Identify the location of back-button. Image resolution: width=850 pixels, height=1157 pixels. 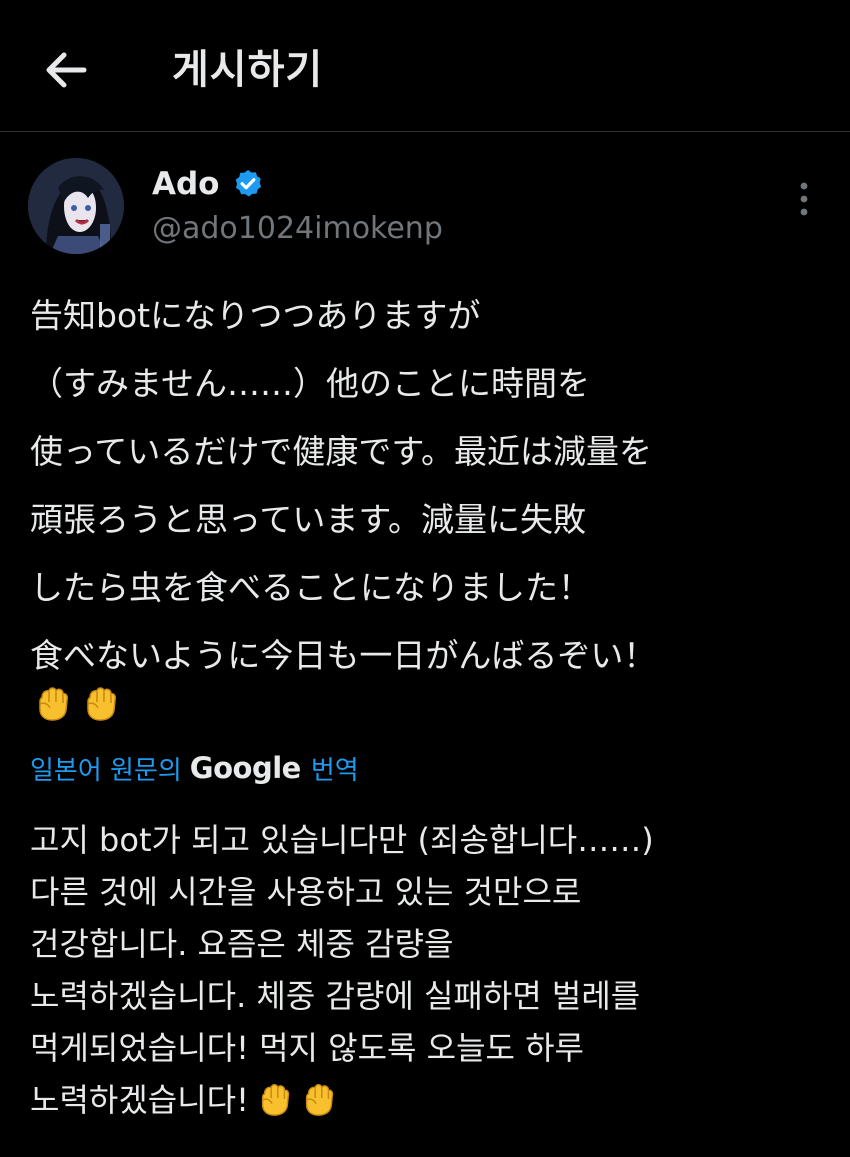
(66, 70).